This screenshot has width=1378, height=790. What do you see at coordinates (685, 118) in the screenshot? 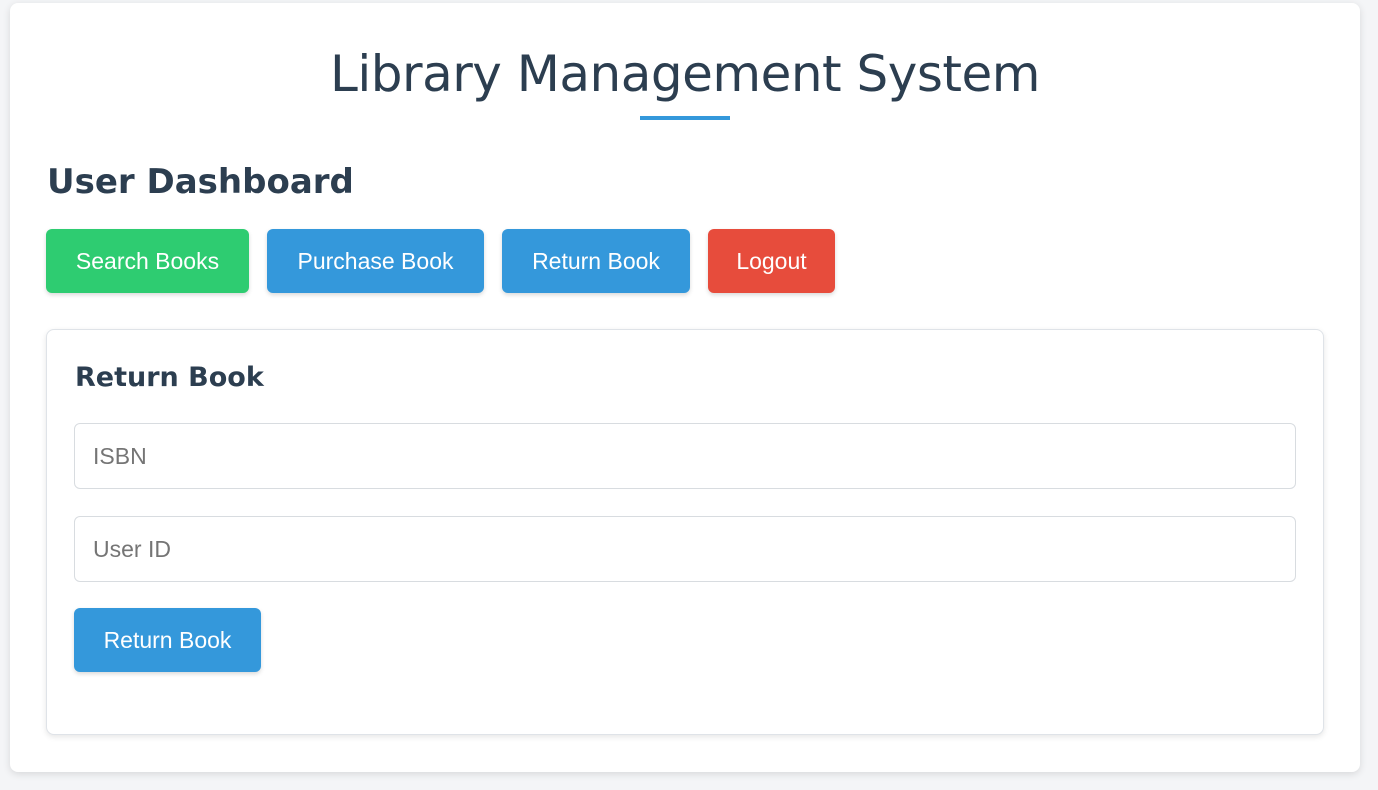
I see `title-underline` at bounding box center [685, 118].